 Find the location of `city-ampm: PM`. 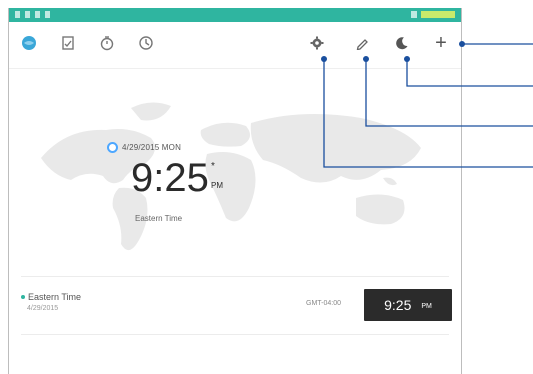

city-ampm: PM is located at coordinates (426, 306).